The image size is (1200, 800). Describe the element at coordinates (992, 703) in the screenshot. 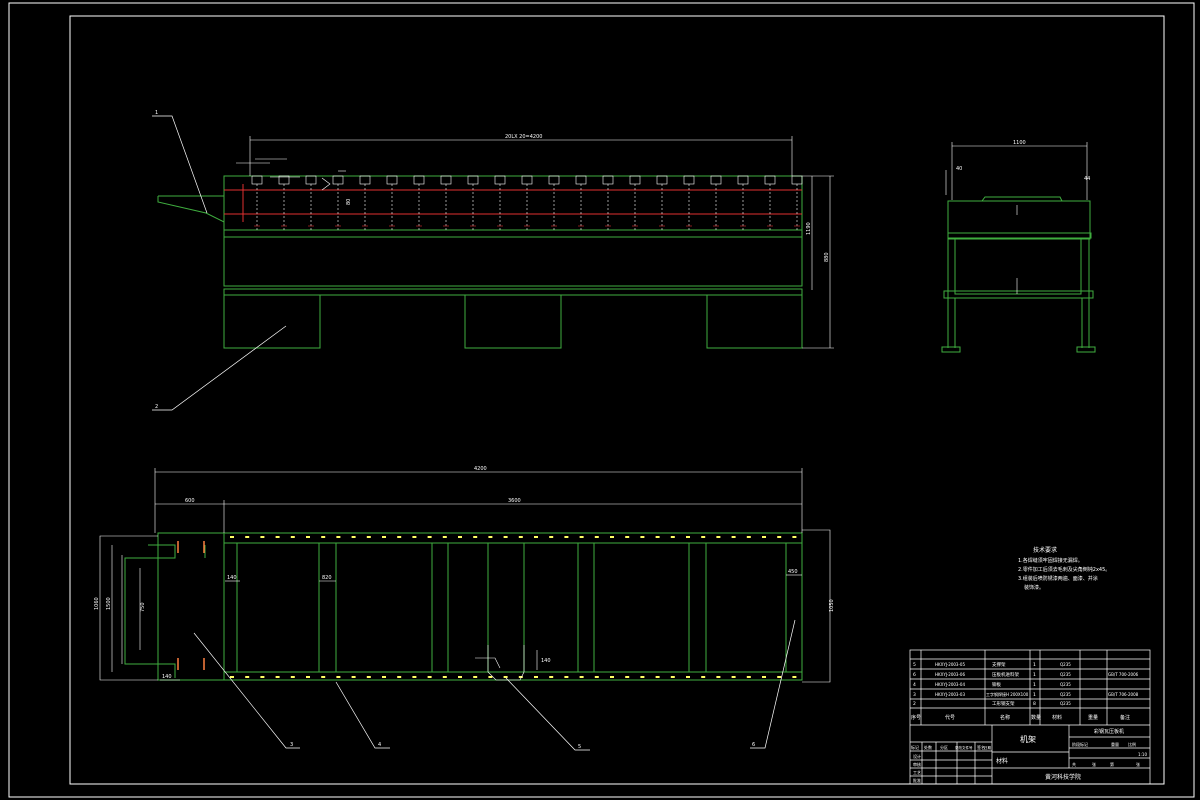

I see `bom-row-2: 2 工形钢支架 8 Q235` at that location.